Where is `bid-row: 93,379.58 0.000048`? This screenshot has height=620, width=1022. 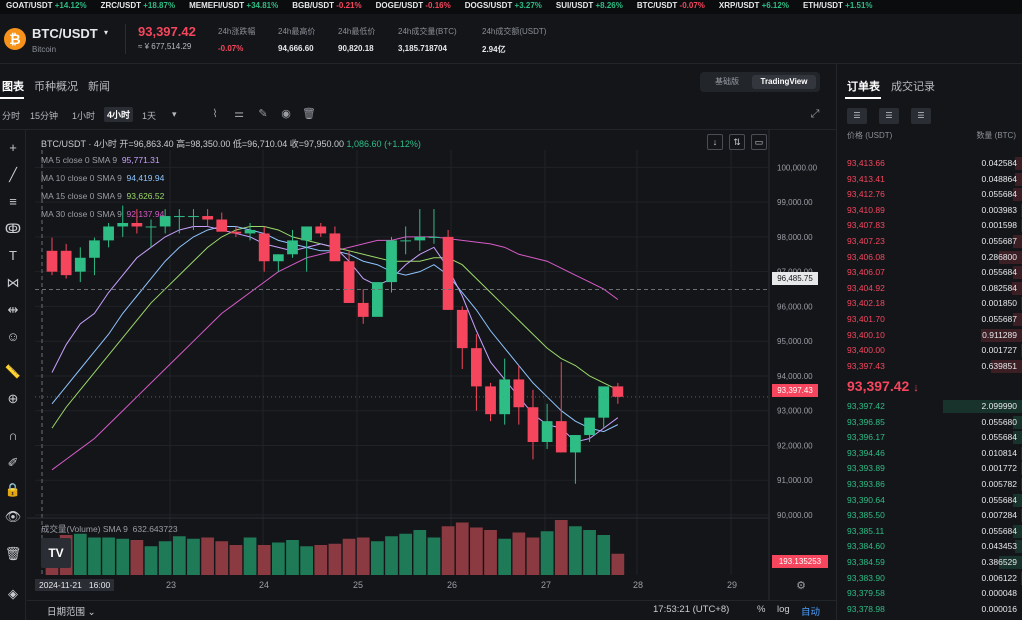 bid-row: 93,379.58 0.000048 is located at coordinates (929, 594).